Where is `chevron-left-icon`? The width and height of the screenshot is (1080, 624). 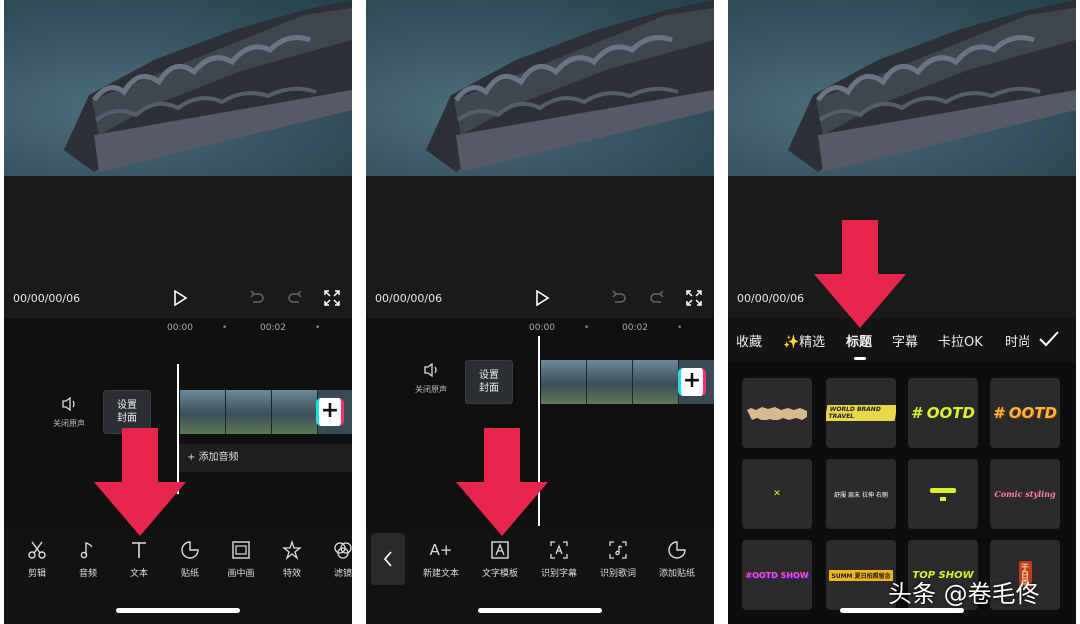
chevron-left-icon is located at coordinates (387, 559).